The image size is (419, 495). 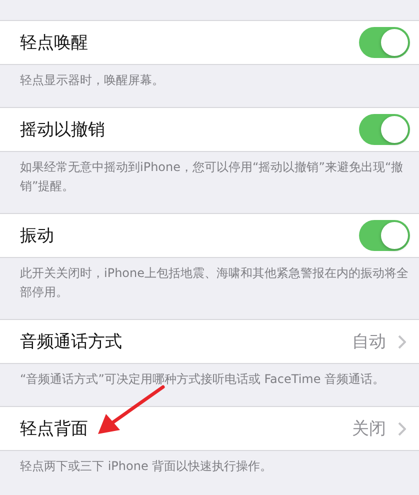 I want to click on row-label: 音频通话方式, so click(x=71, y=342).